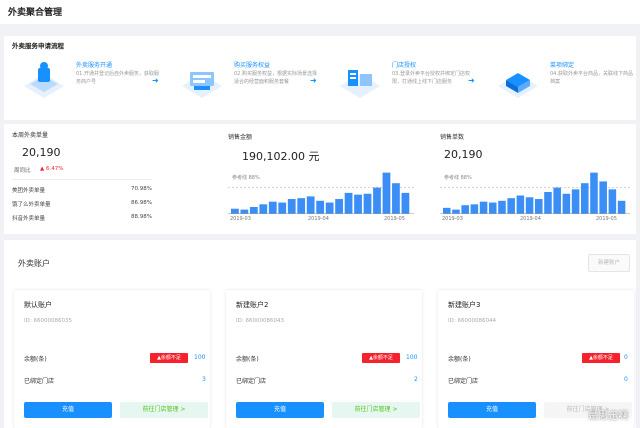  I want to click on ratio-value: 86.98%, so click(141, 203).